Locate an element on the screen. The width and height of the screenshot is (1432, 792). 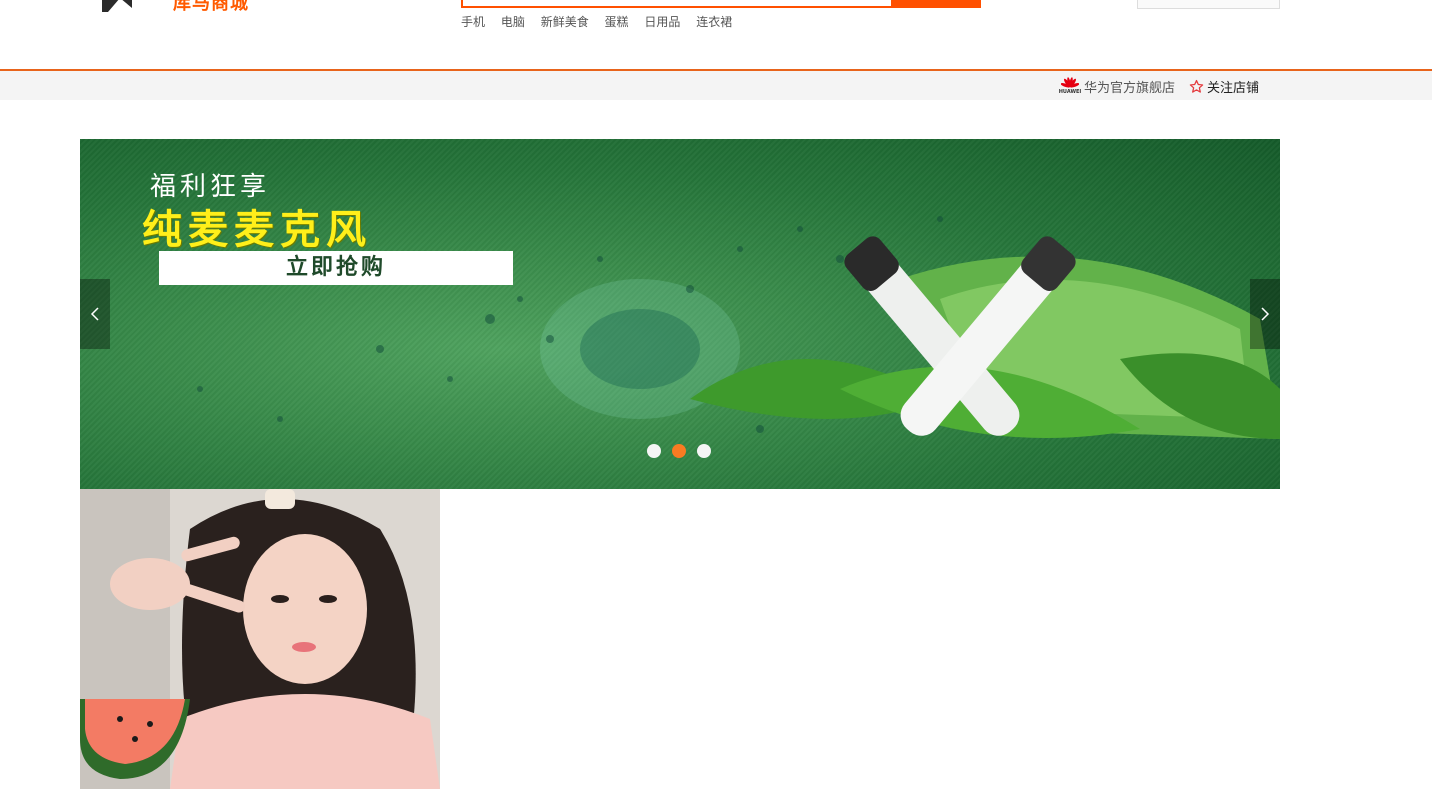
carousel-dots is located at coordinates (684, 451).